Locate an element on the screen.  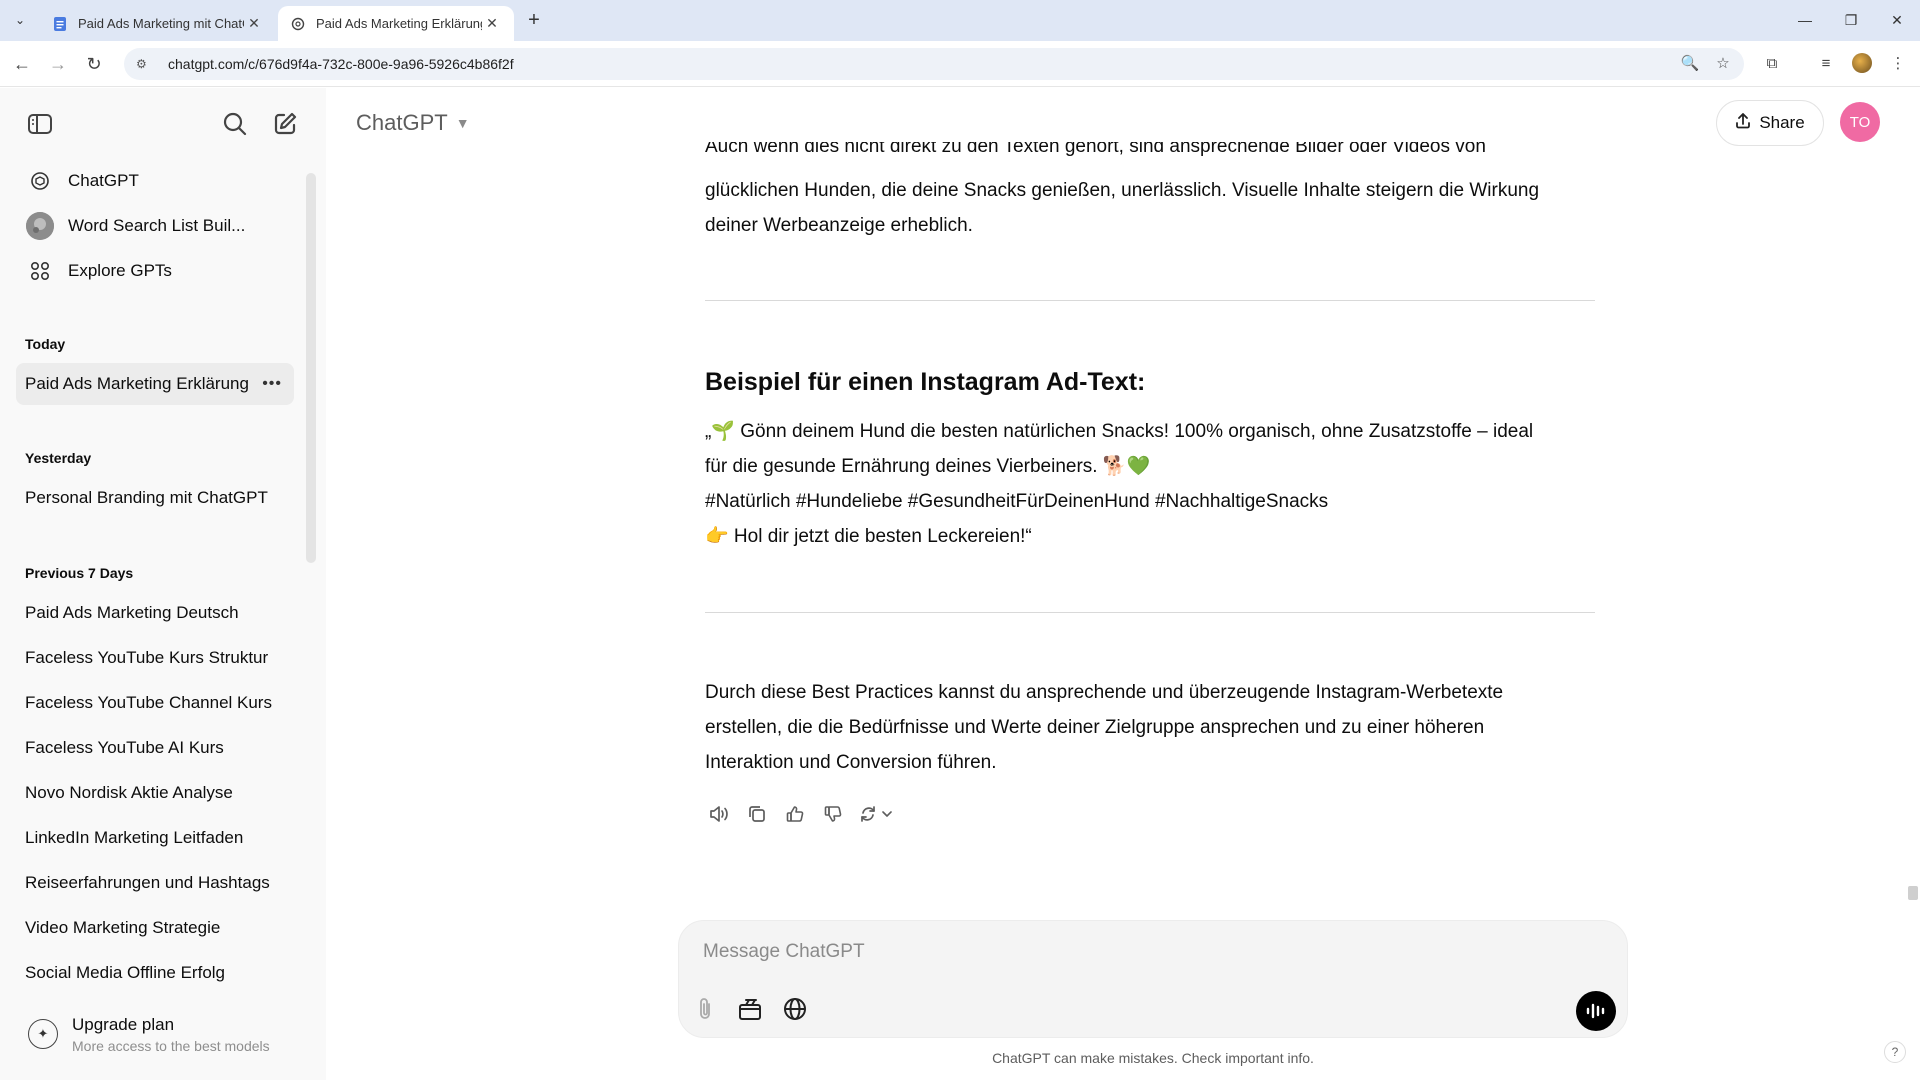
chat-item-label: LinkedIn Marketing Leitfaden is located at coordinates (134, 837).